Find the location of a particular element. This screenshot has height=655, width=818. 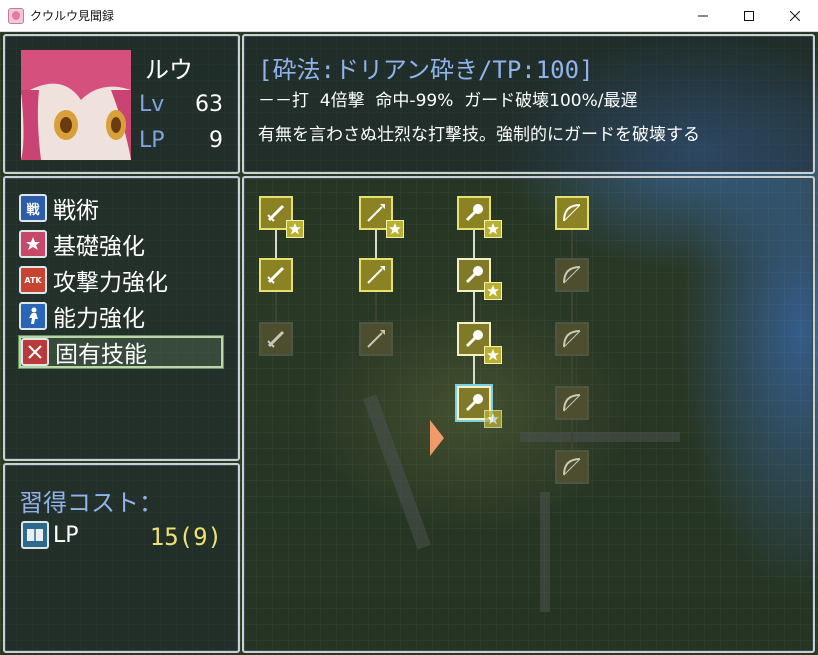

lp-label: LP is located at coordinates (152, 140).